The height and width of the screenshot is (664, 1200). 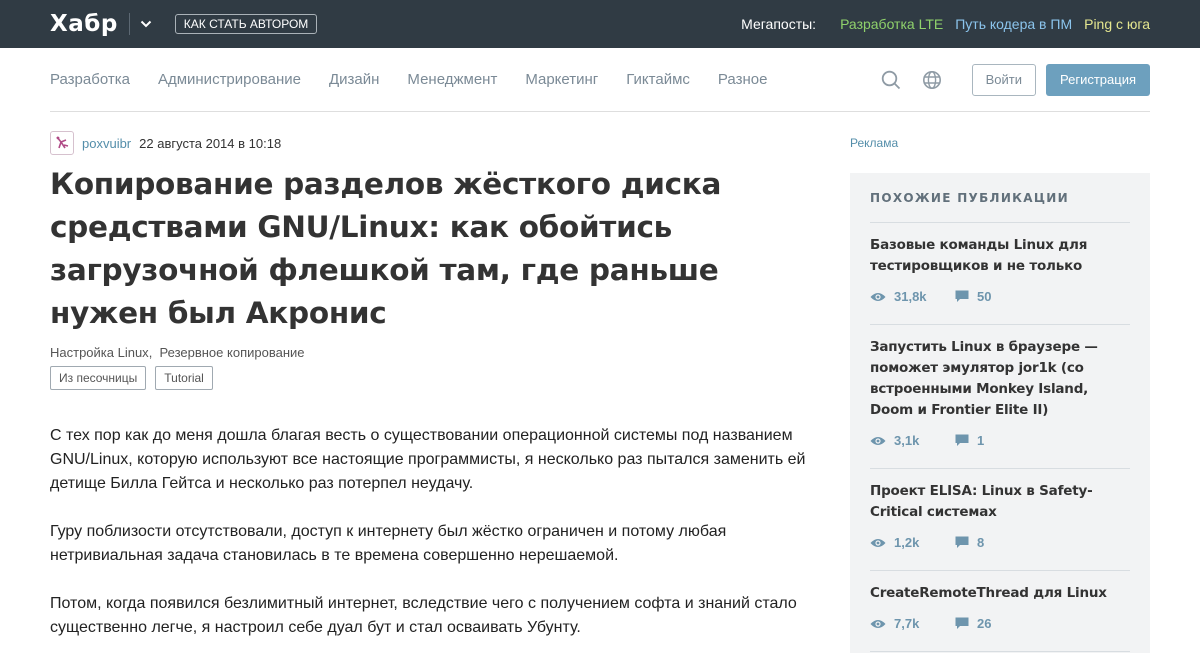 What do you see at coordinates (452, 79) in the screenshot?
I see `nav-item-management: Менеджмент` at bounding box center [452, 79].